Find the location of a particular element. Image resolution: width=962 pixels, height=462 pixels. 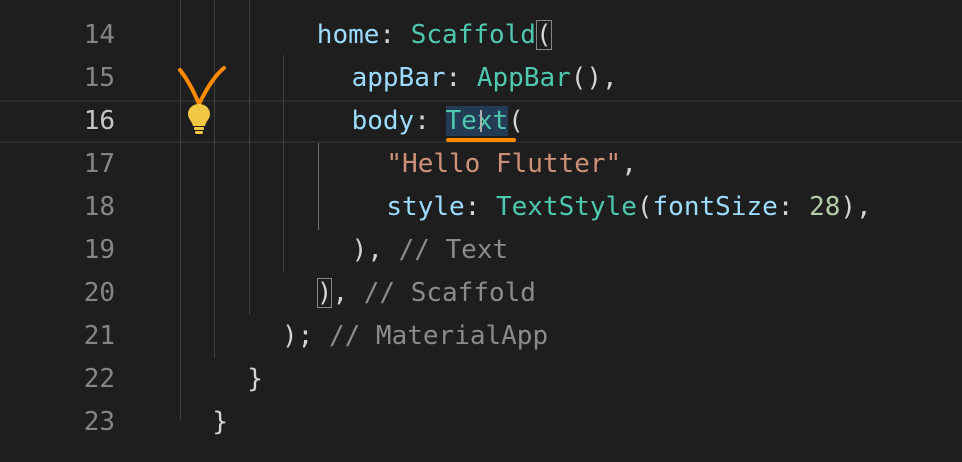

code-token-cmt: // Scaffold is located at coordinates (449, 293).